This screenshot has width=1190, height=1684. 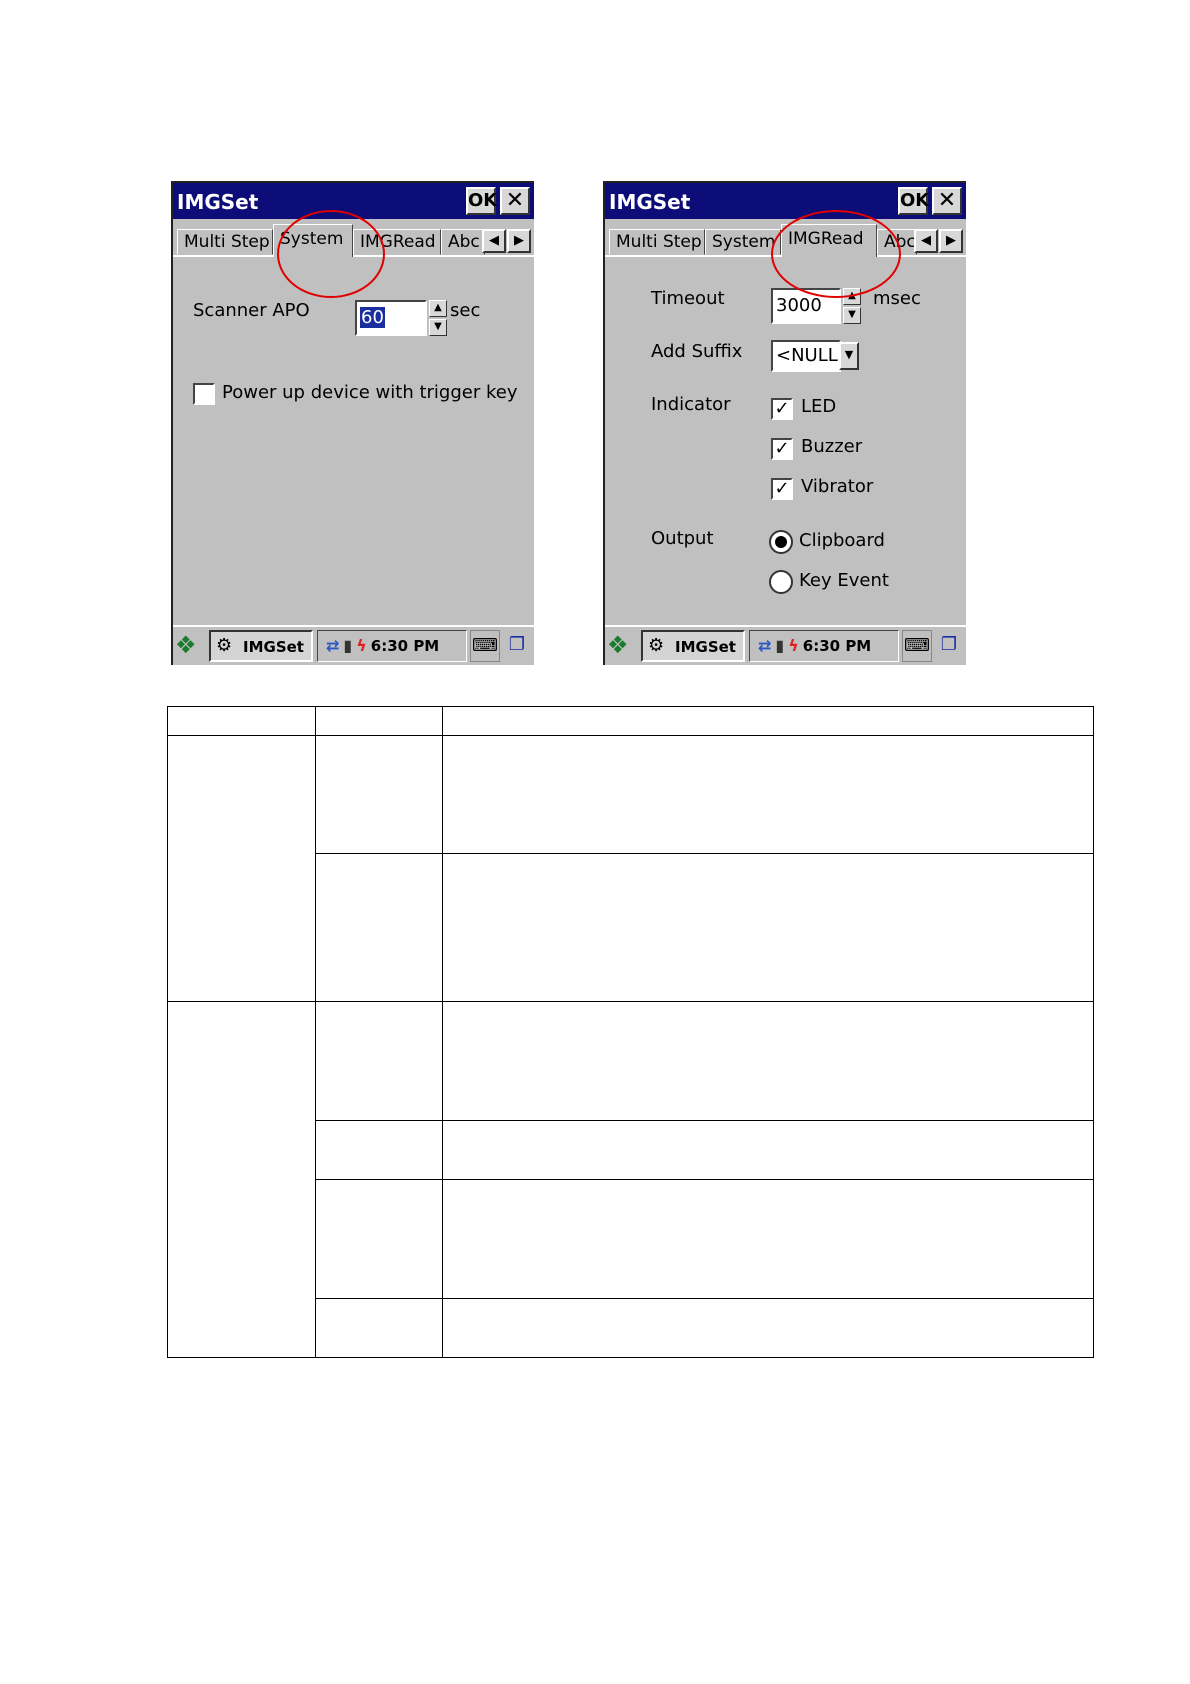 I want to click on scanner-apo-unit: sec, so click(x=465, y=310).